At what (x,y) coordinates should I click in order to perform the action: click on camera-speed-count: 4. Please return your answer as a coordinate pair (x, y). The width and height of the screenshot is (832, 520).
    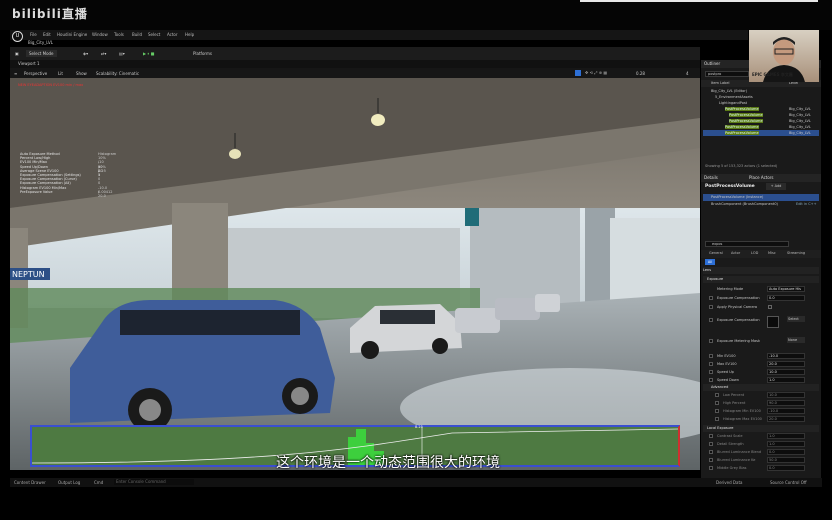
    Looking at the image, I should click on (687, 73).